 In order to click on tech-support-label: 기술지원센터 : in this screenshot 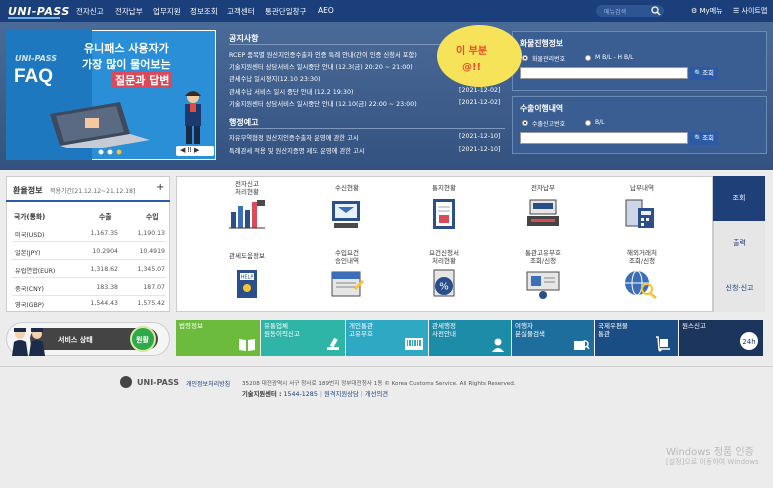, I will do `click(262, 394)`.